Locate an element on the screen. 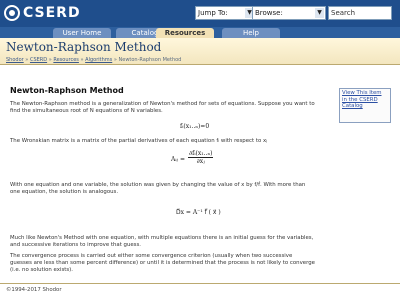 The width and height of the screenshot is (400, 300). fraction-numerator: ∂fᵢ(x₁..ₙ) is located at coordinates (201, 154).